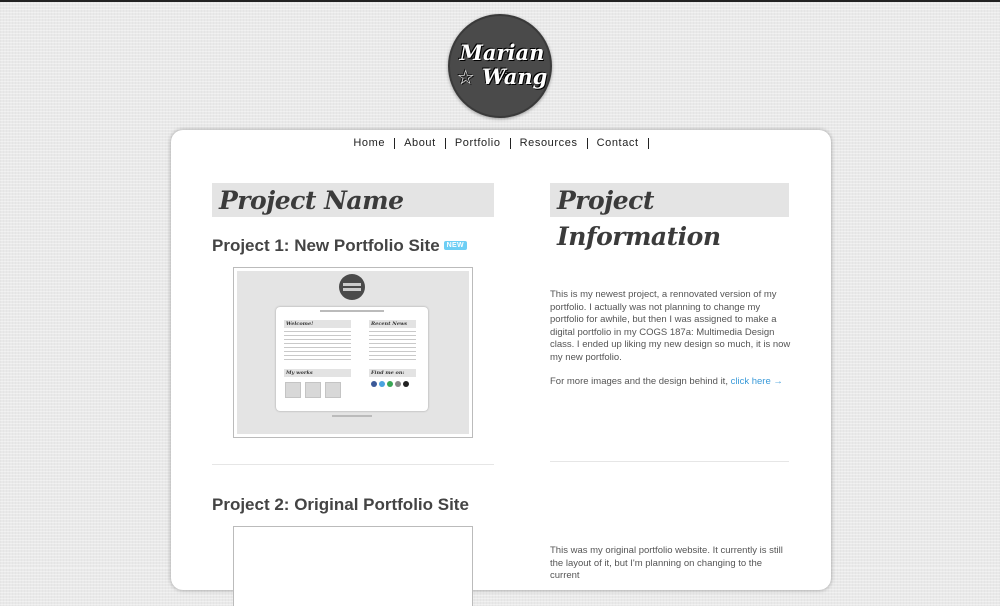  I want to click on mini-works-heading: My works, so click(317, 373).